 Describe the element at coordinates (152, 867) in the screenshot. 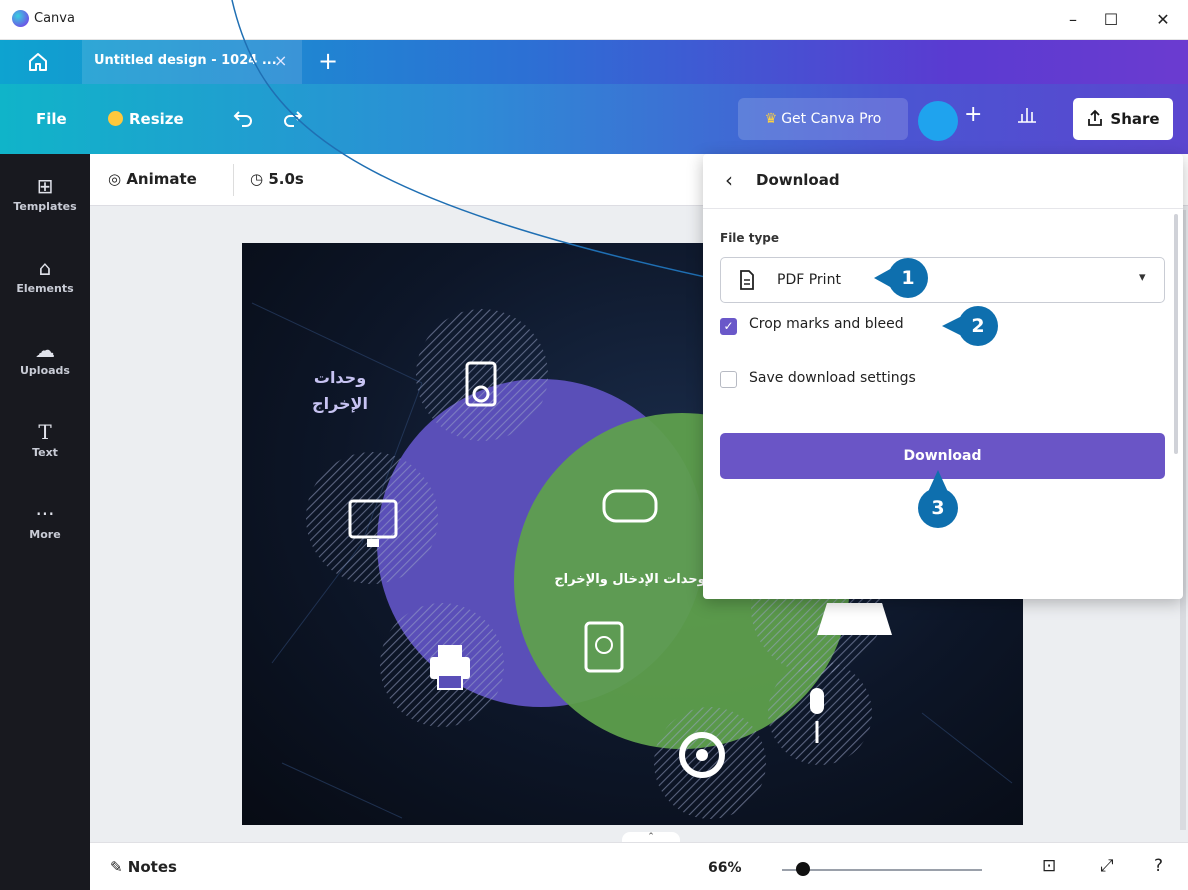

I see `notes-label: Notes` at that location.